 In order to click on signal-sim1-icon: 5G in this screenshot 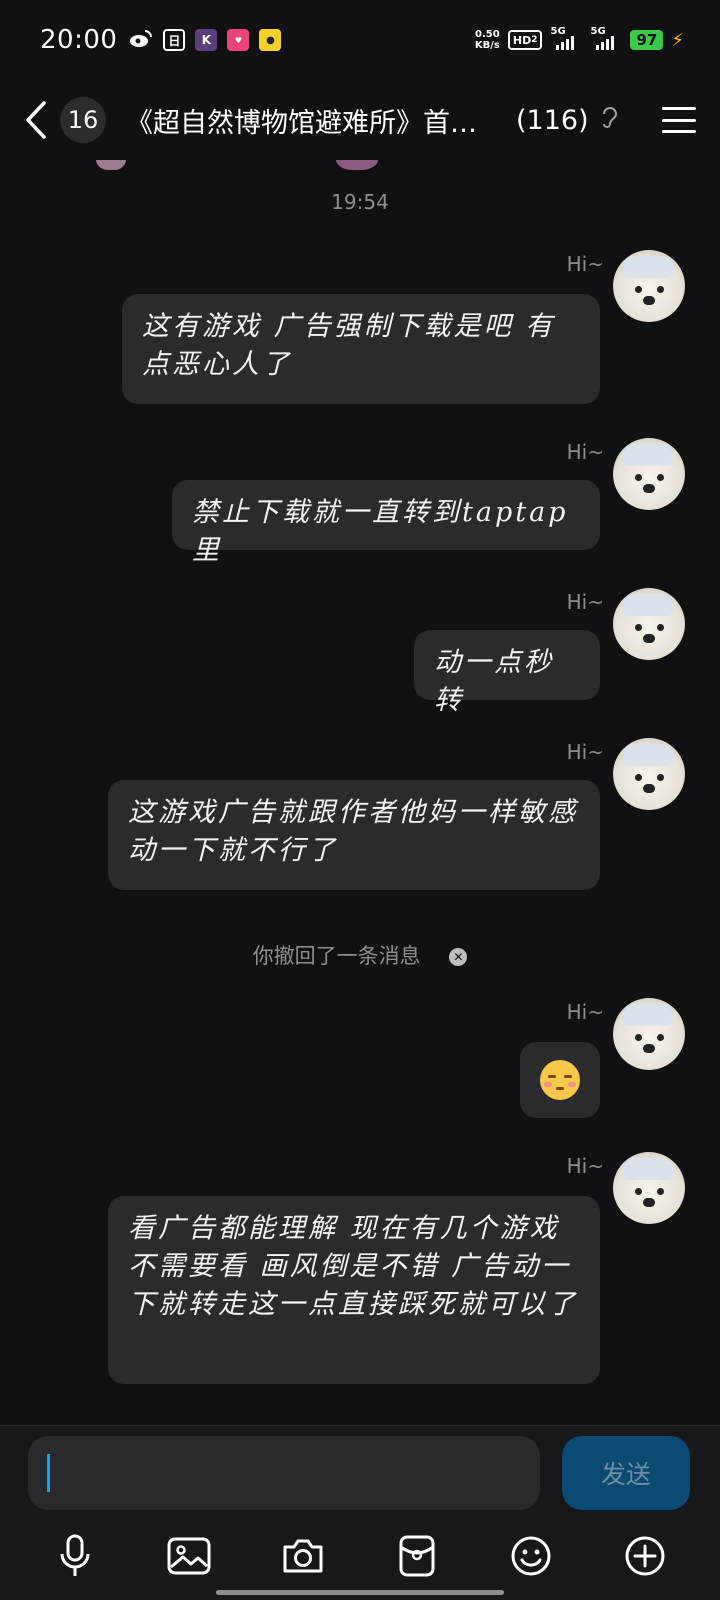, I will do `click(566, 38)`.